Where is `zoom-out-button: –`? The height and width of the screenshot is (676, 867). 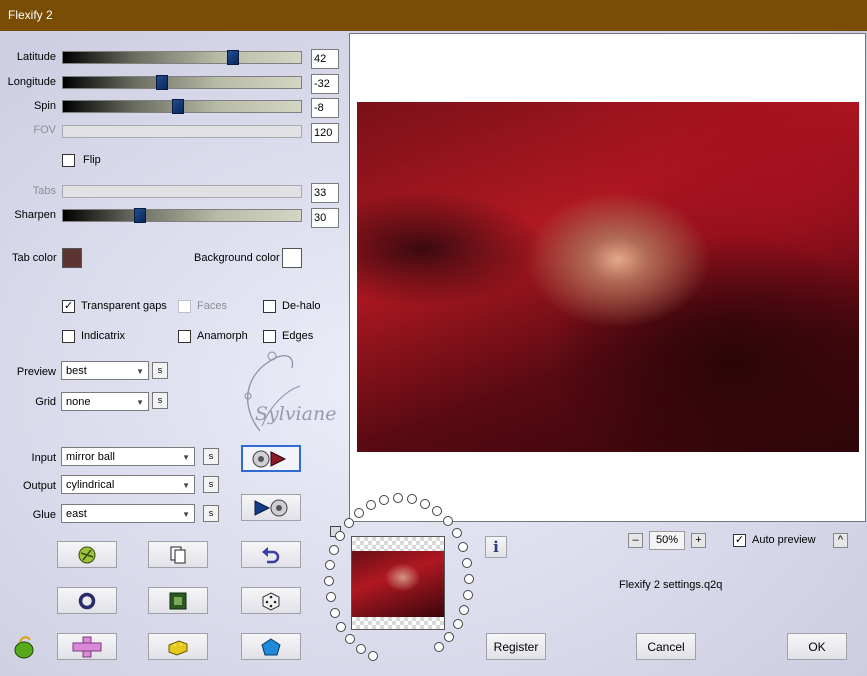 zoom-out-button: – is located at coordinates (635, 540).